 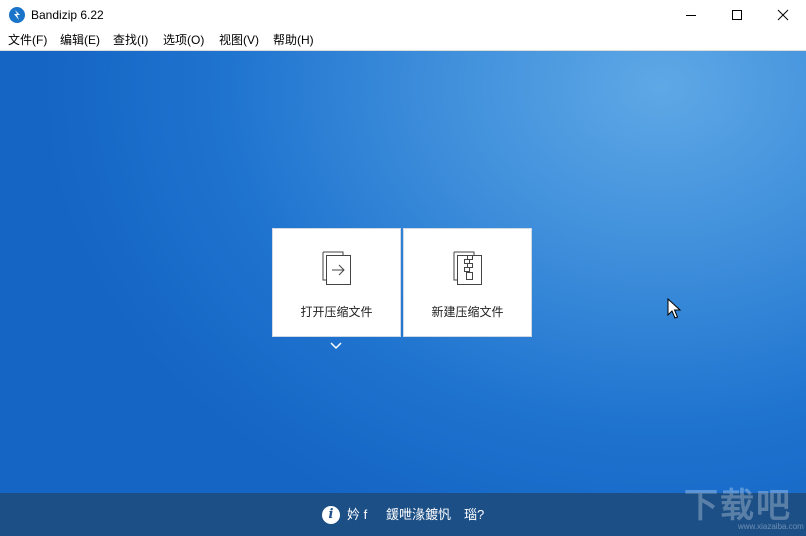 I want to click on maximize-icon, so click(x=737, y=15).